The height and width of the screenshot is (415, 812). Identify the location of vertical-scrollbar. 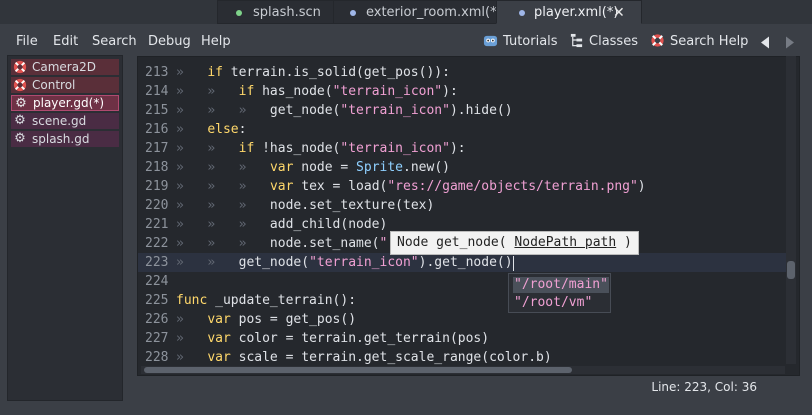
(791, 210).